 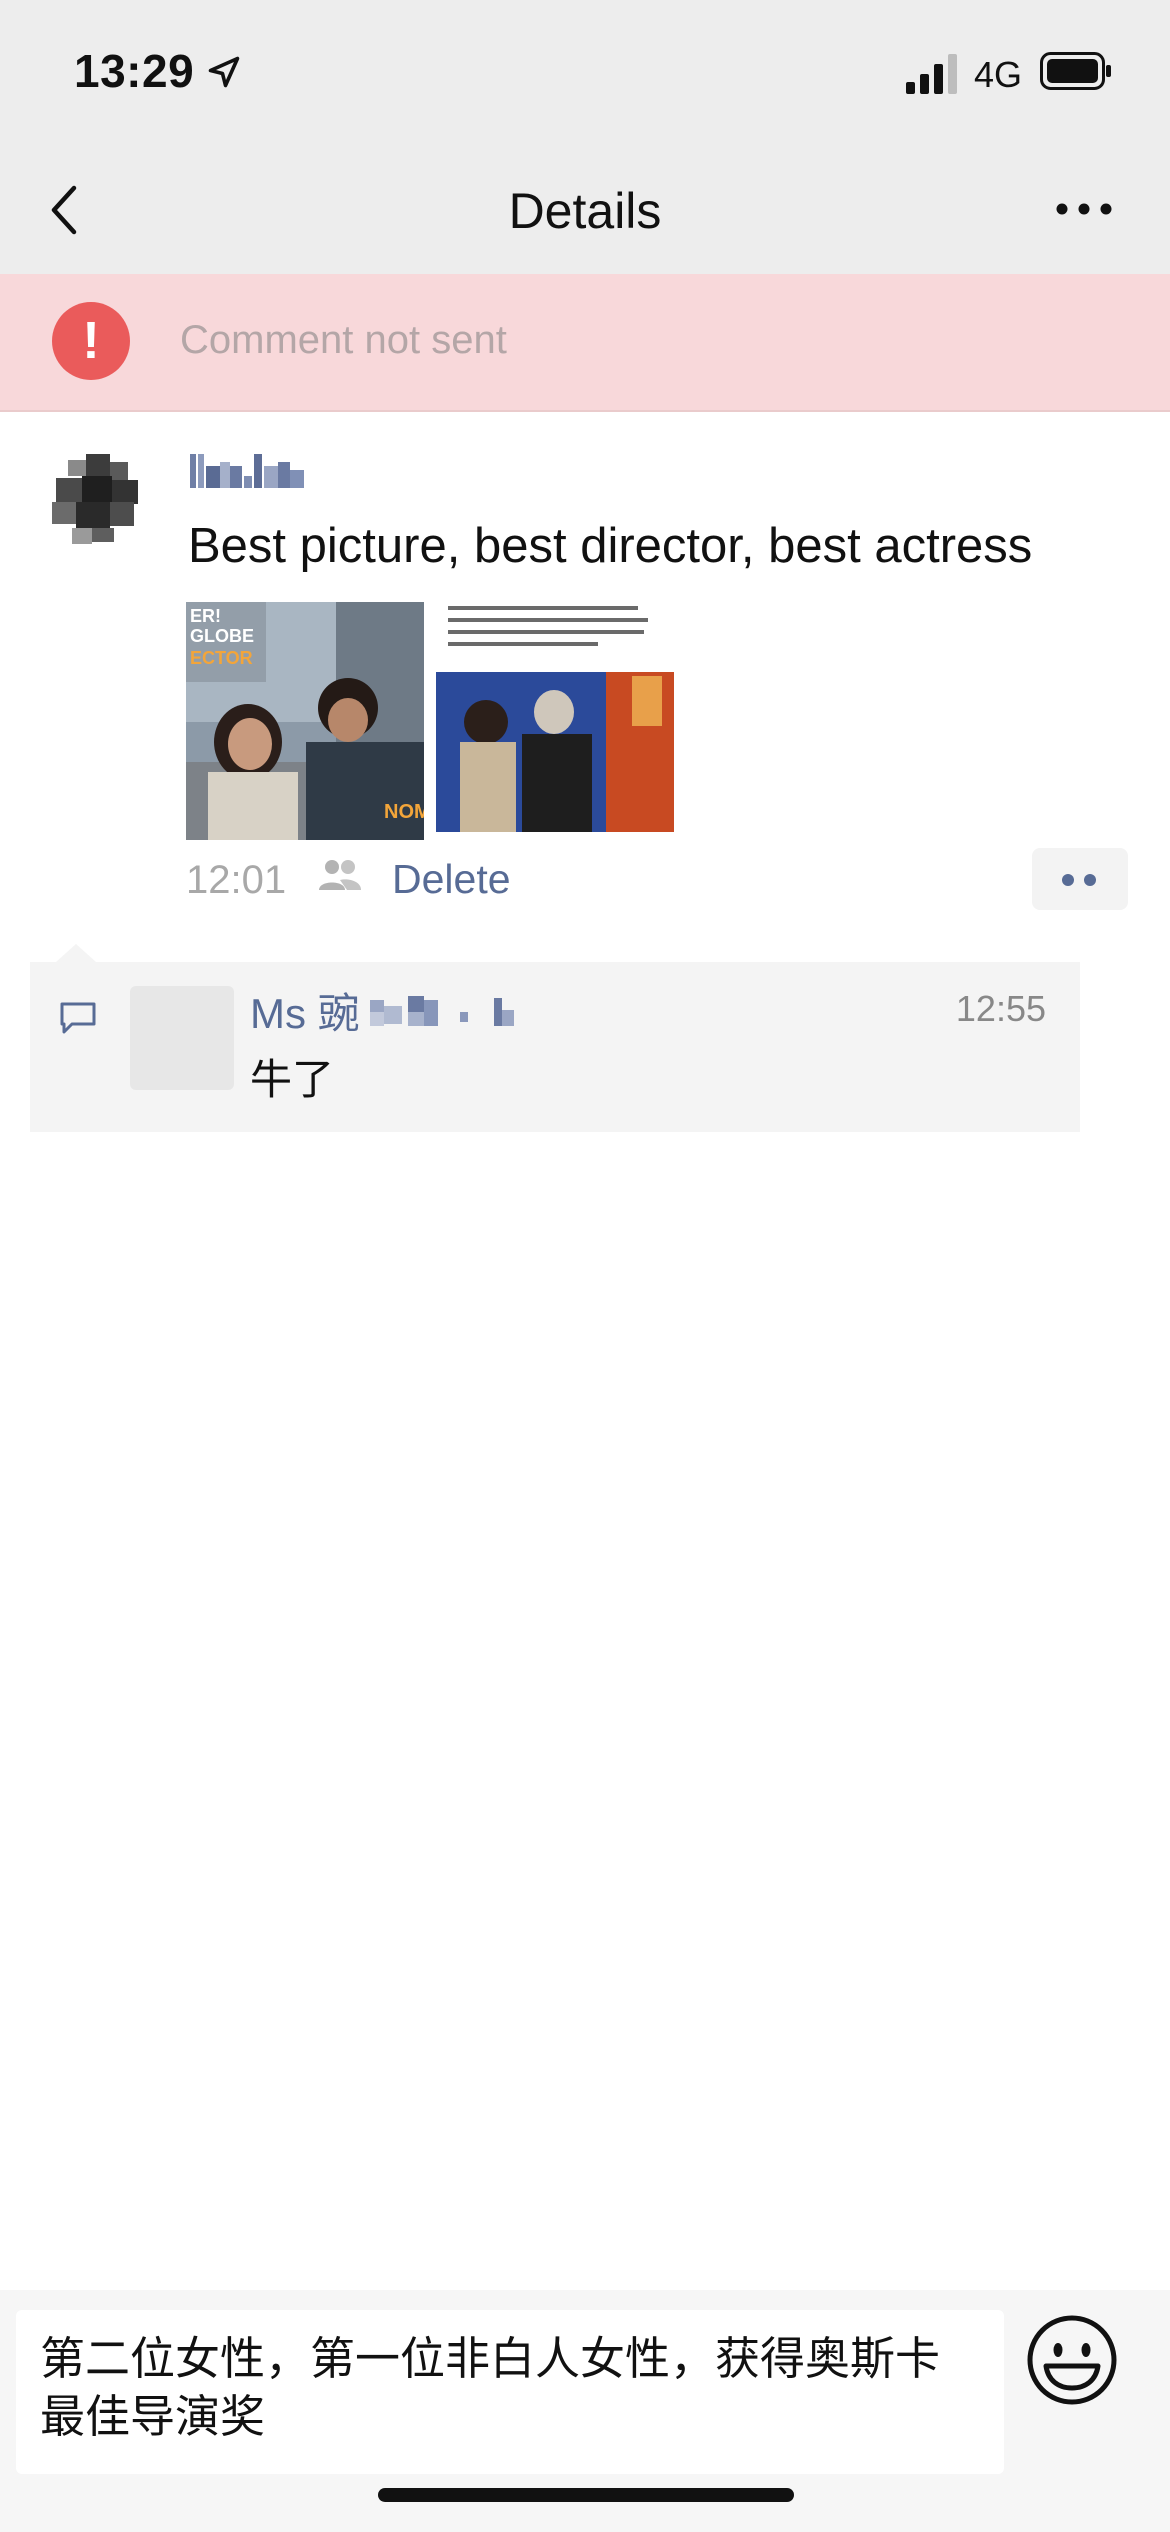 I want to click on svg-text: ER!, so click(x=205, y=616).